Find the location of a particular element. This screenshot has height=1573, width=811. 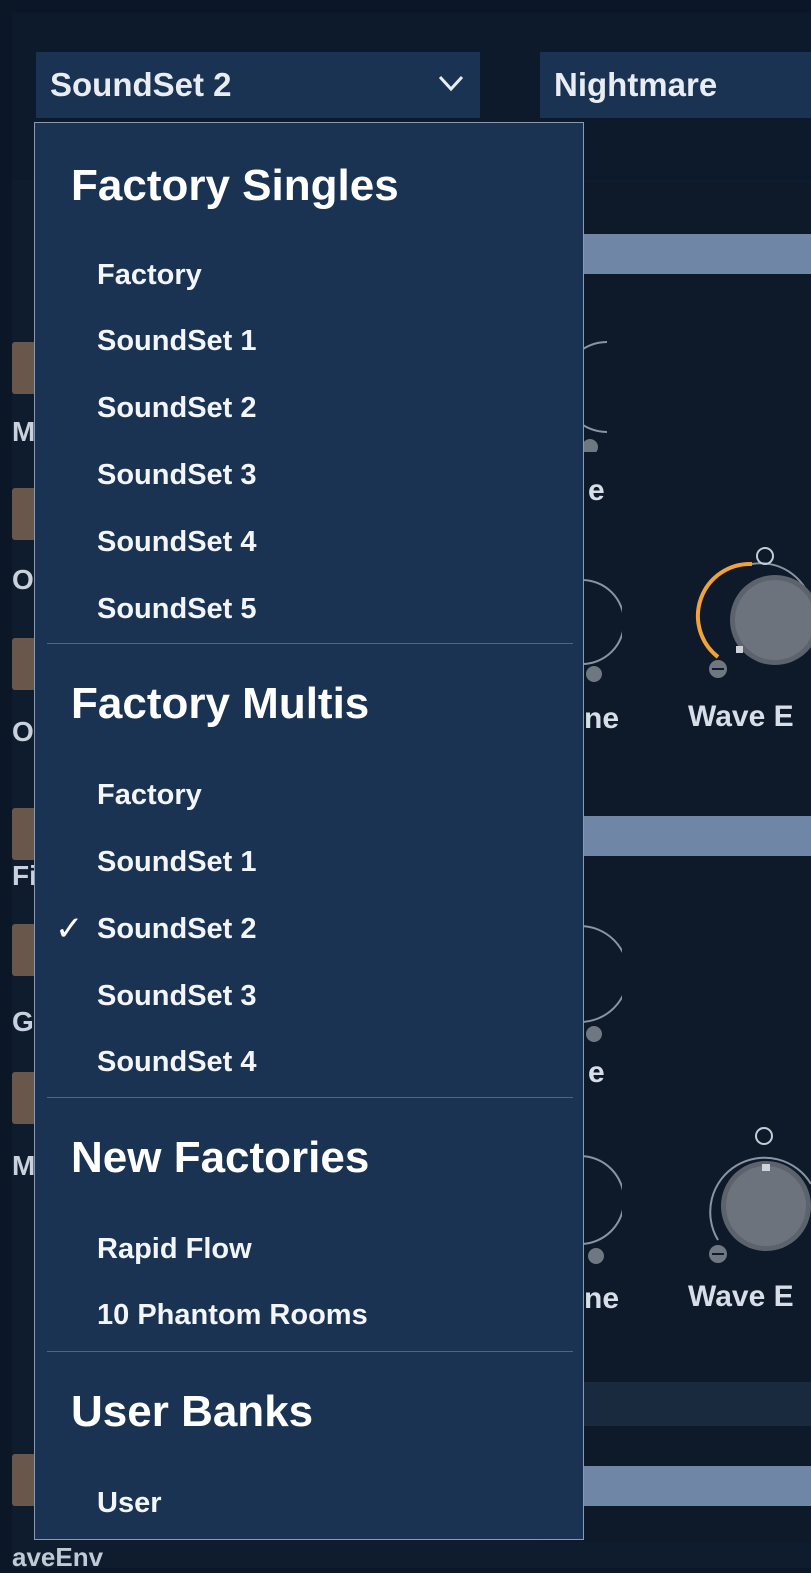

group-header-new-factories: New Factories is located at coordinates (220, 1157).